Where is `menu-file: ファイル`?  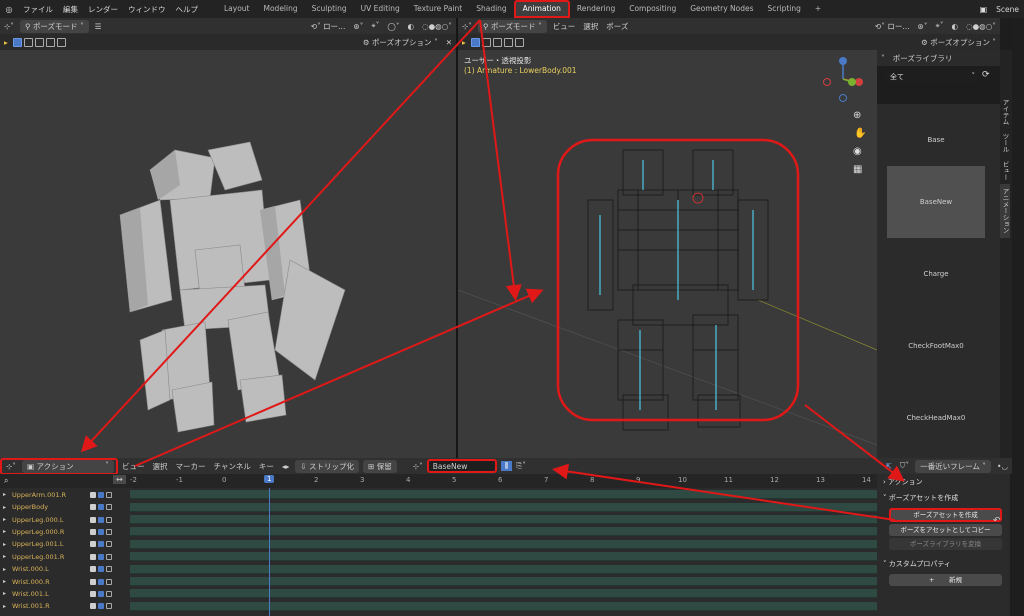
menu-file: ファイル is located at coordinates (38, 9).